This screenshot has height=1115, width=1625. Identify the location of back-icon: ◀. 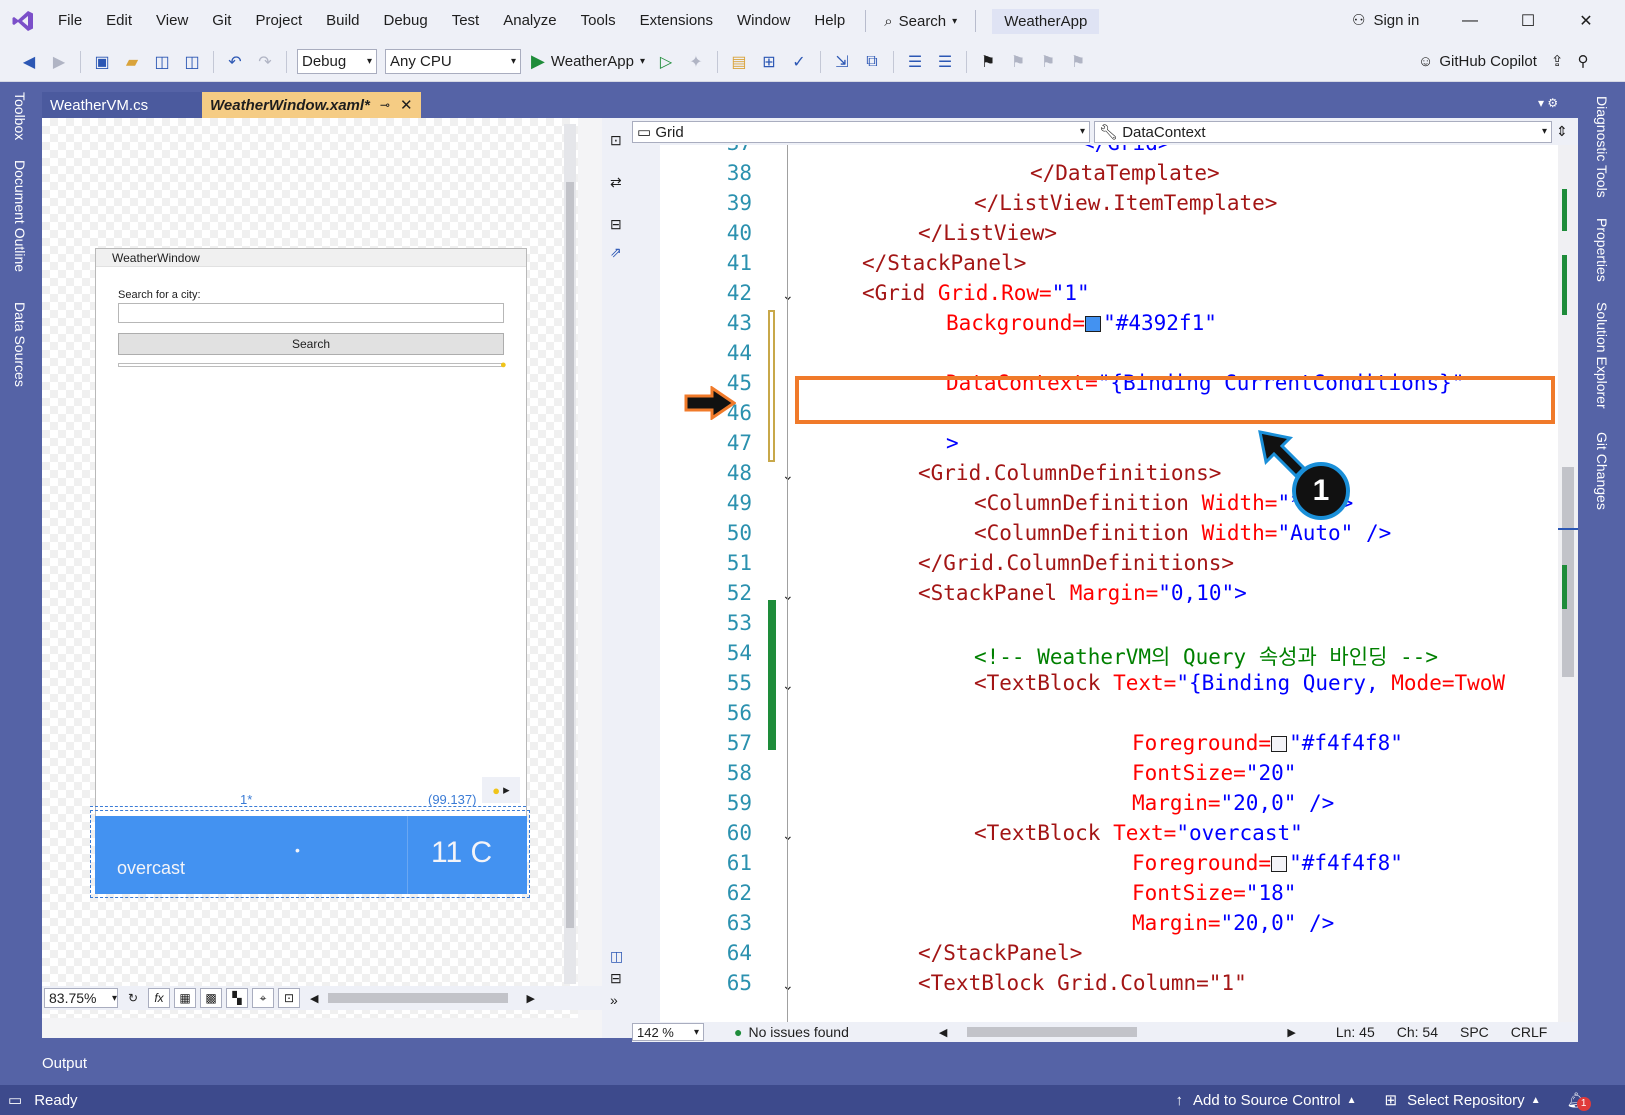
(29, 62).